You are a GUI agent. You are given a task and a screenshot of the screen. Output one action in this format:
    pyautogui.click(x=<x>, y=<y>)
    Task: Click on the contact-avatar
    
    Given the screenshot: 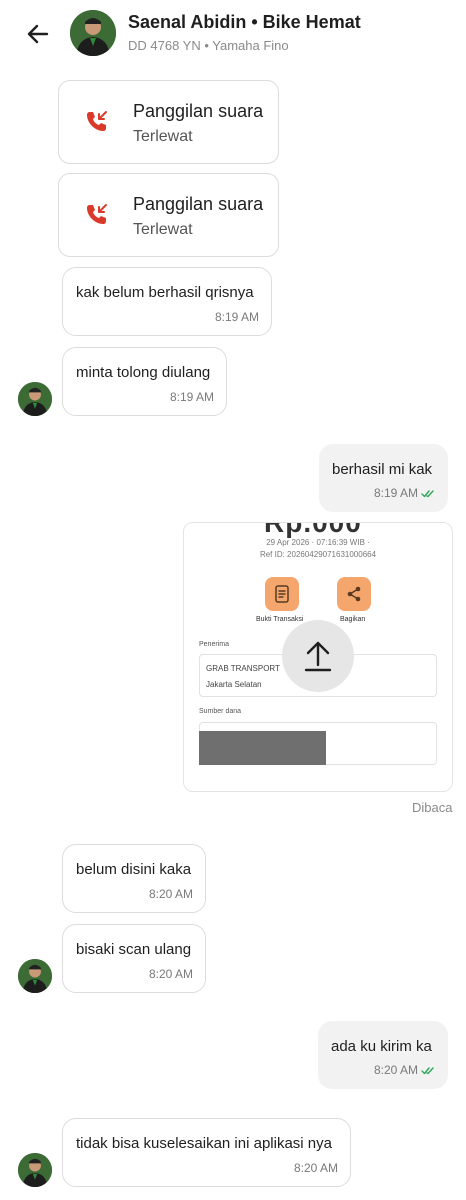 What is the action you would take?
    pyautogui.click(x=93, y=33)
    